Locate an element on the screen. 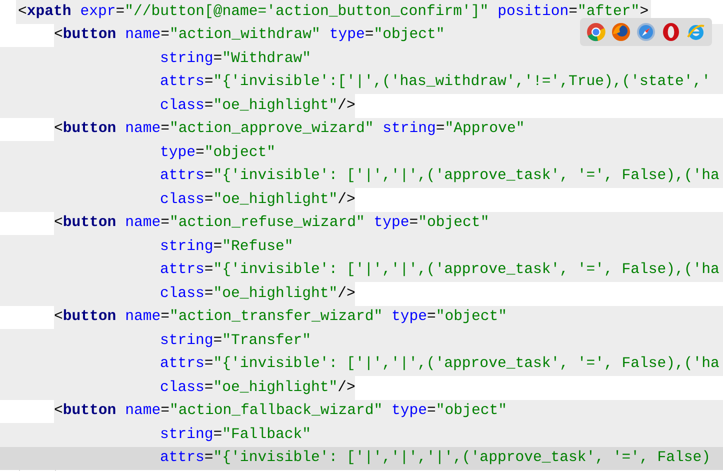  code-line: <button name="action_transfer_wizard" type="object" is located at coordinates (280, 318).